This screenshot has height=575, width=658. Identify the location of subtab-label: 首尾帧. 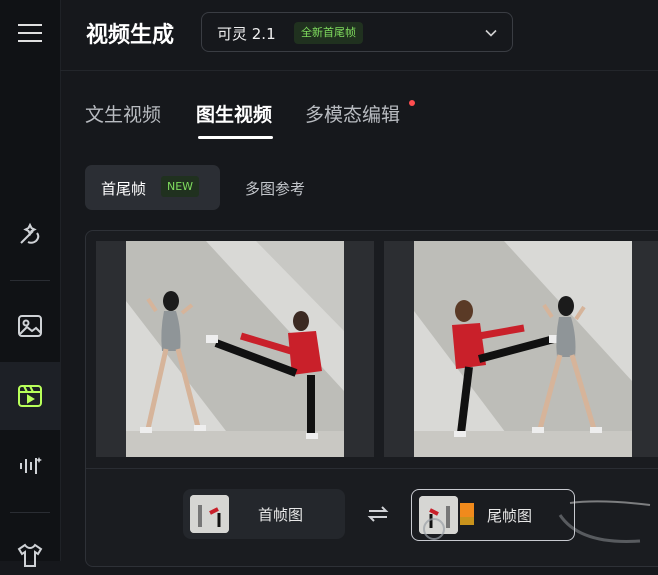
(124, 189).